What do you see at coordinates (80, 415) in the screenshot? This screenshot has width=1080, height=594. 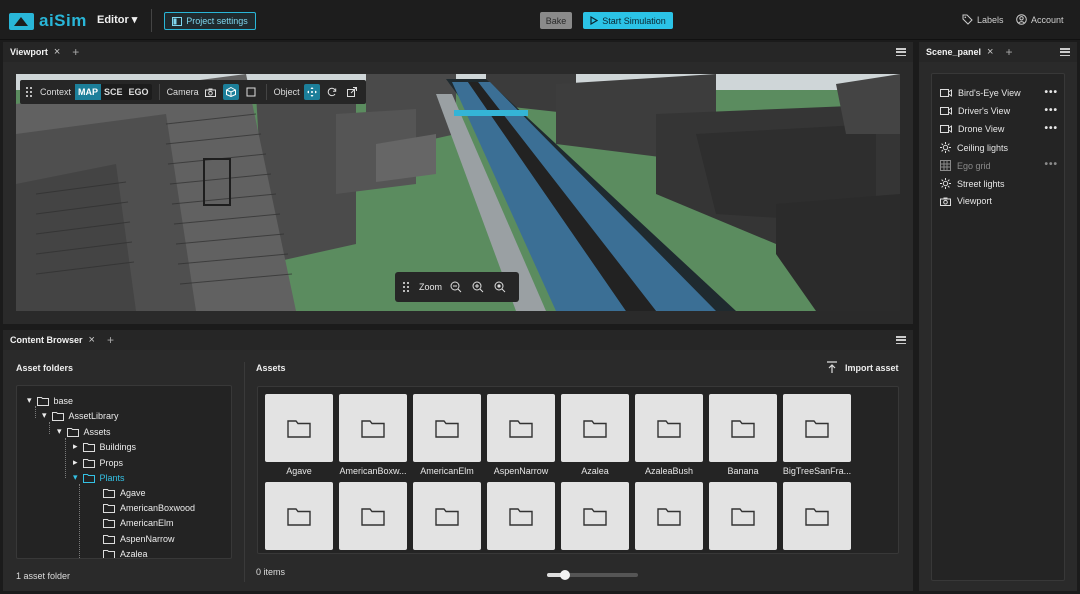 I see `tree-node-assetlibrary: ▾ AssetLibrary` at bounding box center [80, 415].